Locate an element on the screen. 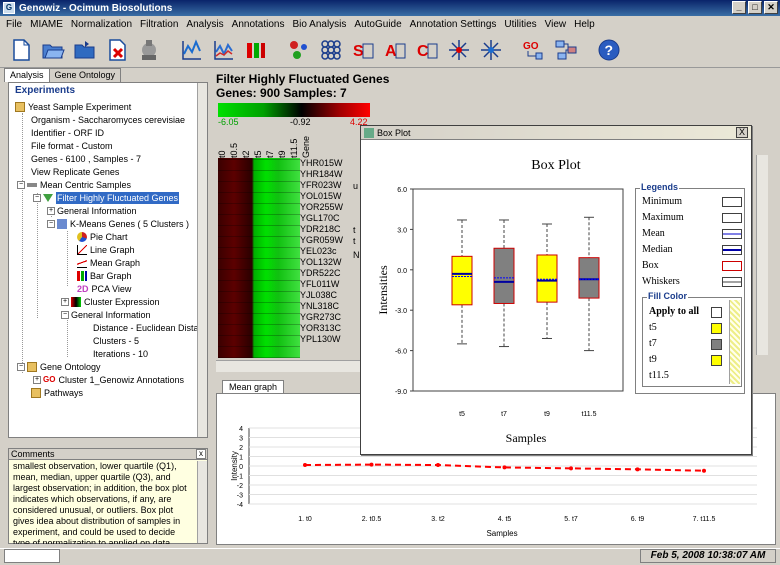 This screenshot has height=565, width=780. grid-icon is located at coordinates (330, 49).